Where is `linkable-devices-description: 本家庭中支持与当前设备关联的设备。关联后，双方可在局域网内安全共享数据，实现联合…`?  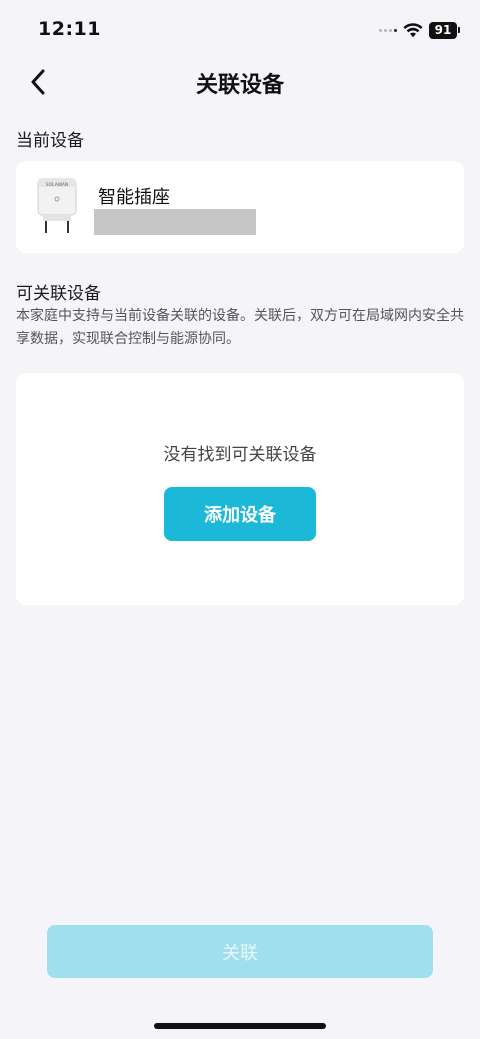
linkable-devices-description: 本家庭中支持与当前设备关联的设备。关联后，双方可在局域网内安全共享数据，实现联合… is located at coordinates (240, 327).